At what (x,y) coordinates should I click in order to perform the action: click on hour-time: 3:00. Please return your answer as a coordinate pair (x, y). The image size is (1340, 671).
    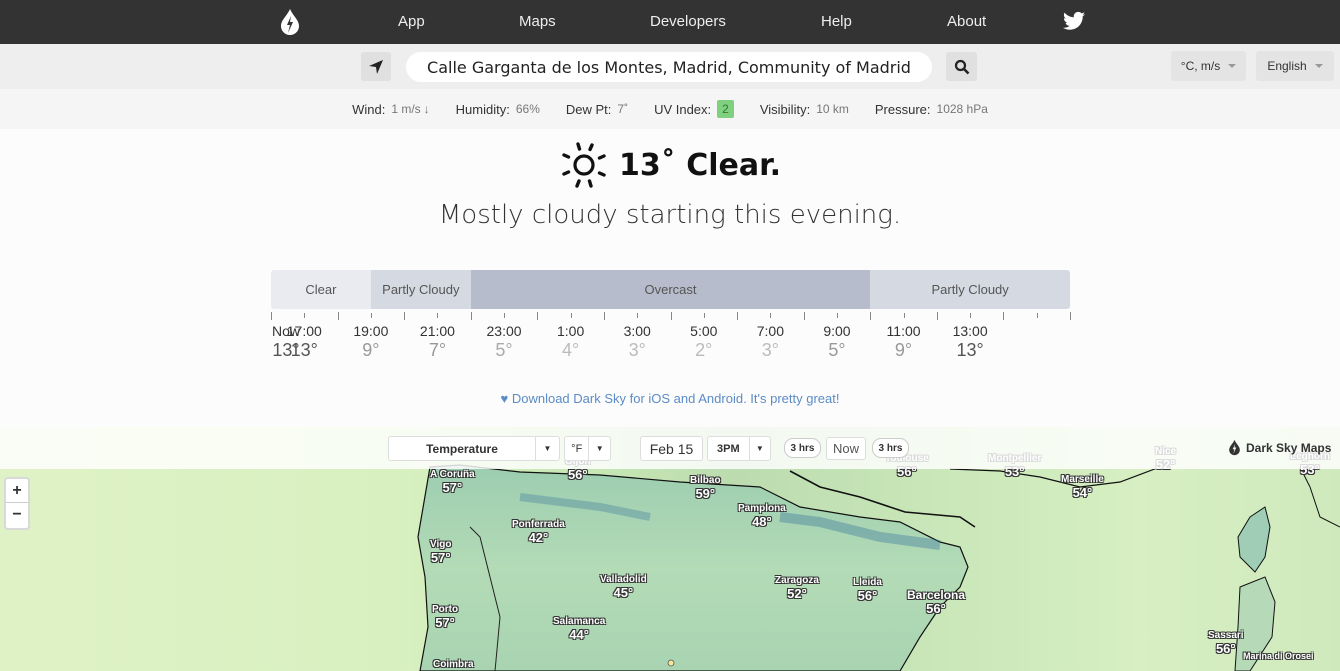
    Looking at the image, I should click on (637, 331).